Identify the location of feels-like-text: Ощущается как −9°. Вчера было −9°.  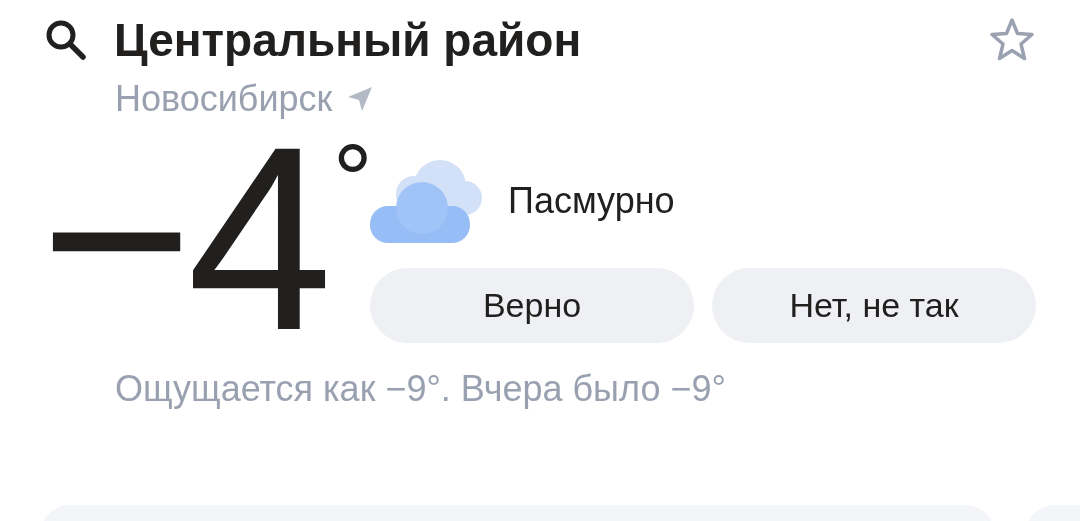
(421, 389).